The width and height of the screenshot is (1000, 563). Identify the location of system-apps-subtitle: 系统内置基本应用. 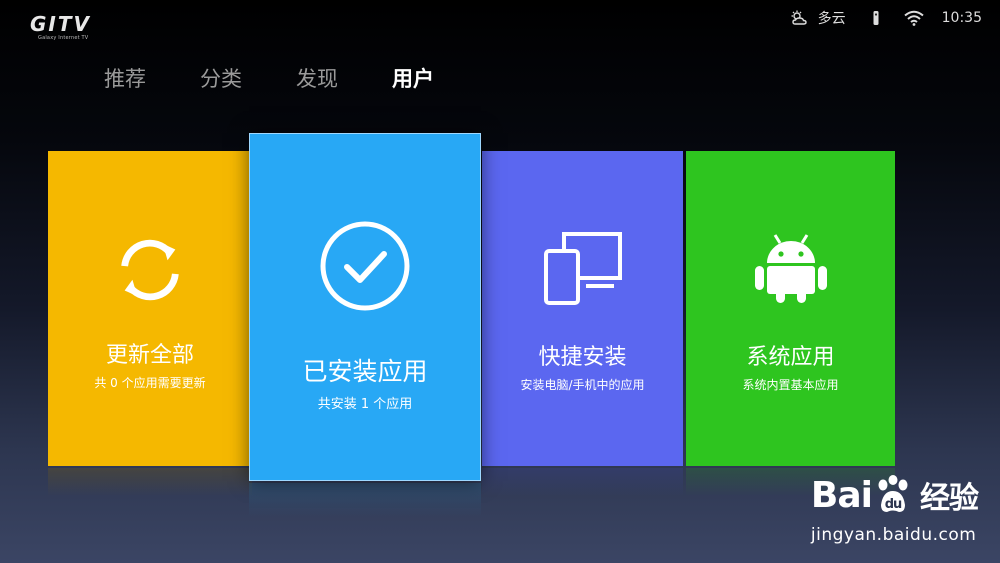
(790, 385).